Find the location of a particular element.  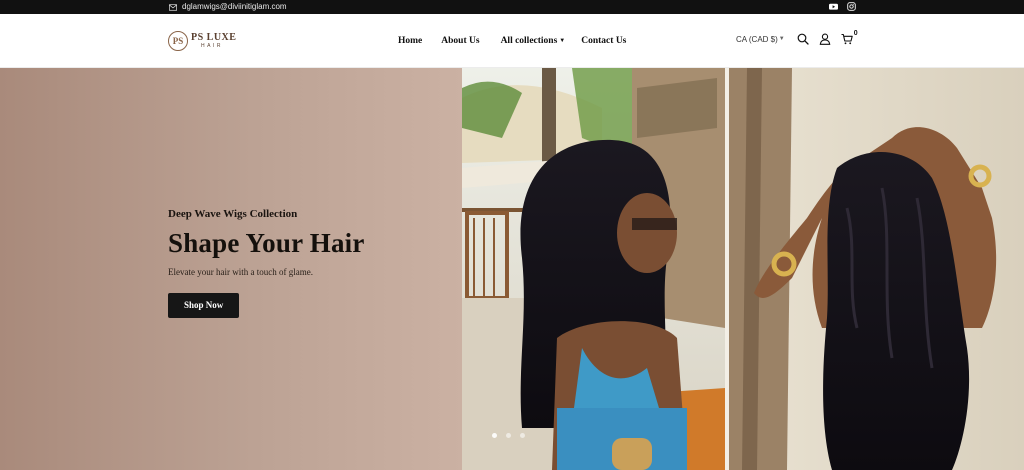

hero-tagline: Elevate your hair with a touch of glame. is located at coordinates (240, 272).